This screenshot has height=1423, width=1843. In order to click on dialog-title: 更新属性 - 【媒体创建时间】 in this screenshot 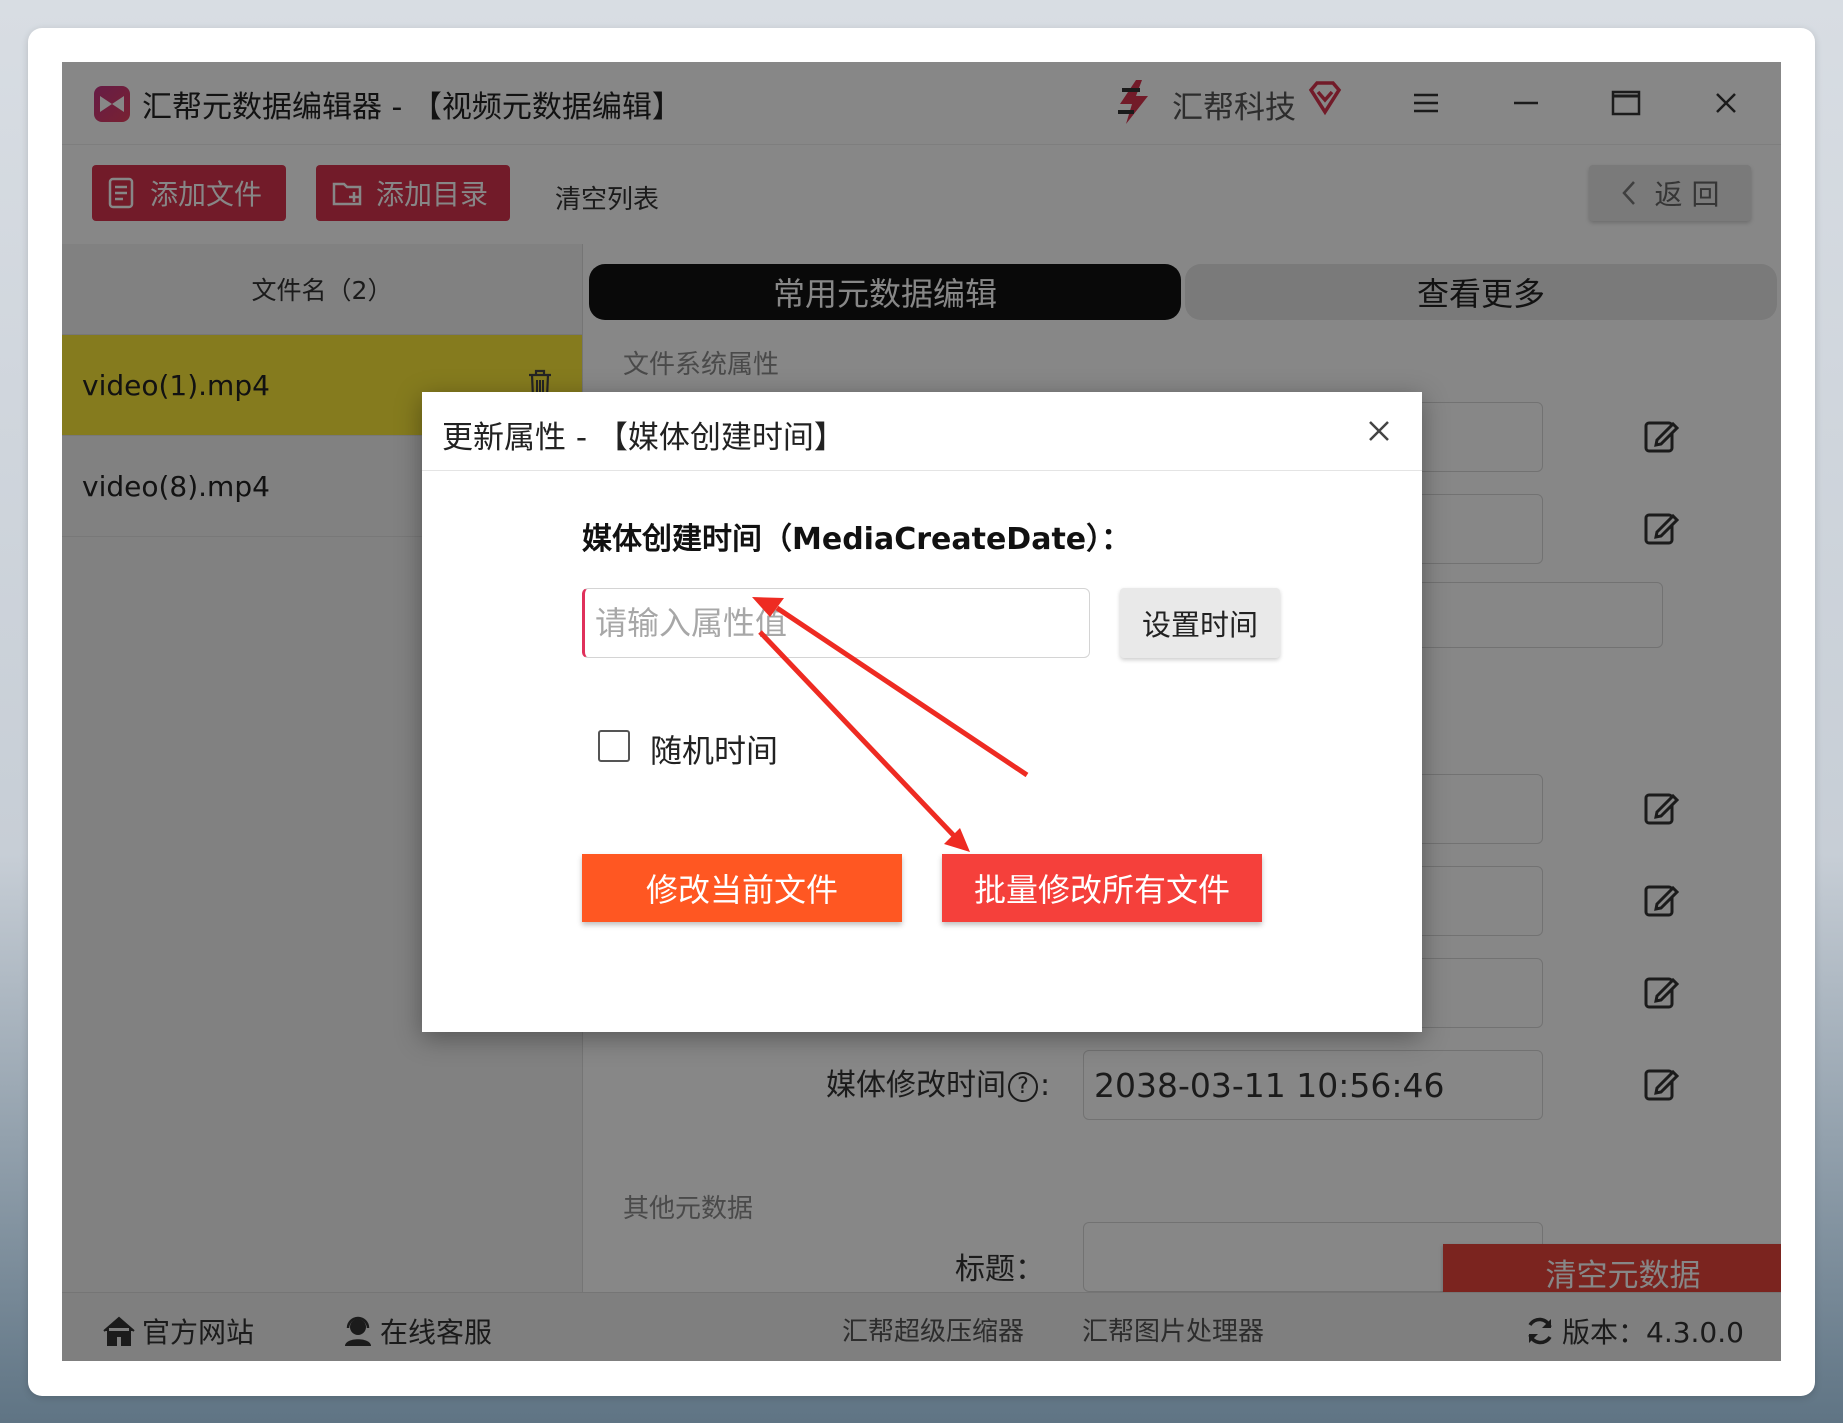, I will do `click(643, 438)`.